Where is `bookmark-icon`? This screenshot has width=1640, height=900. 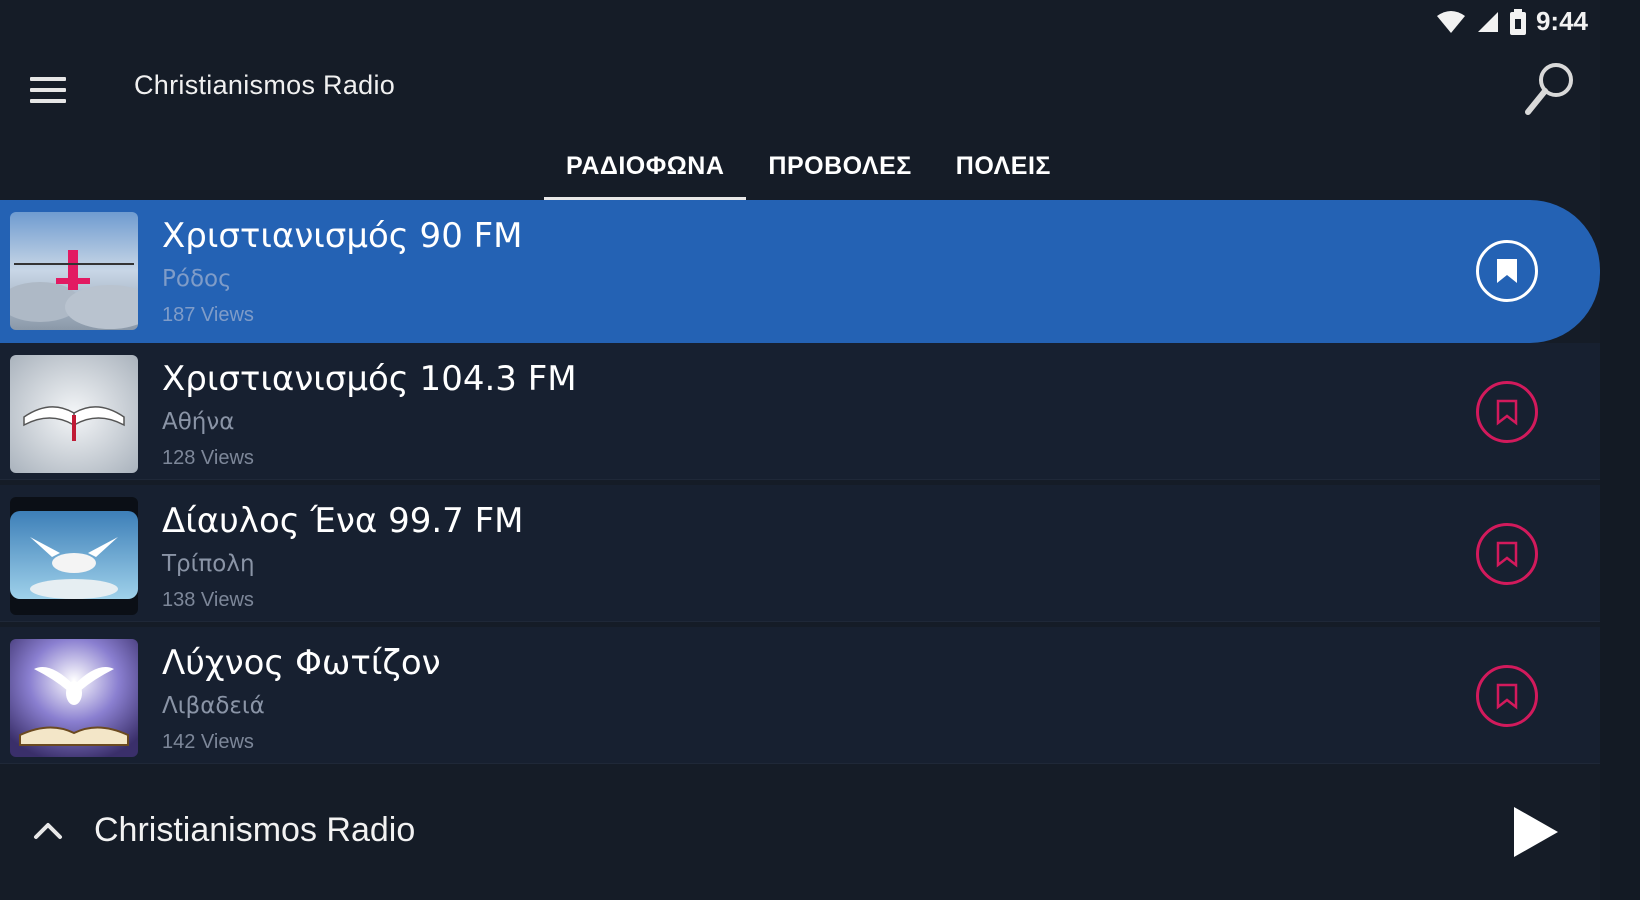 bookmark-icon is located at coordinates (1507, 271).